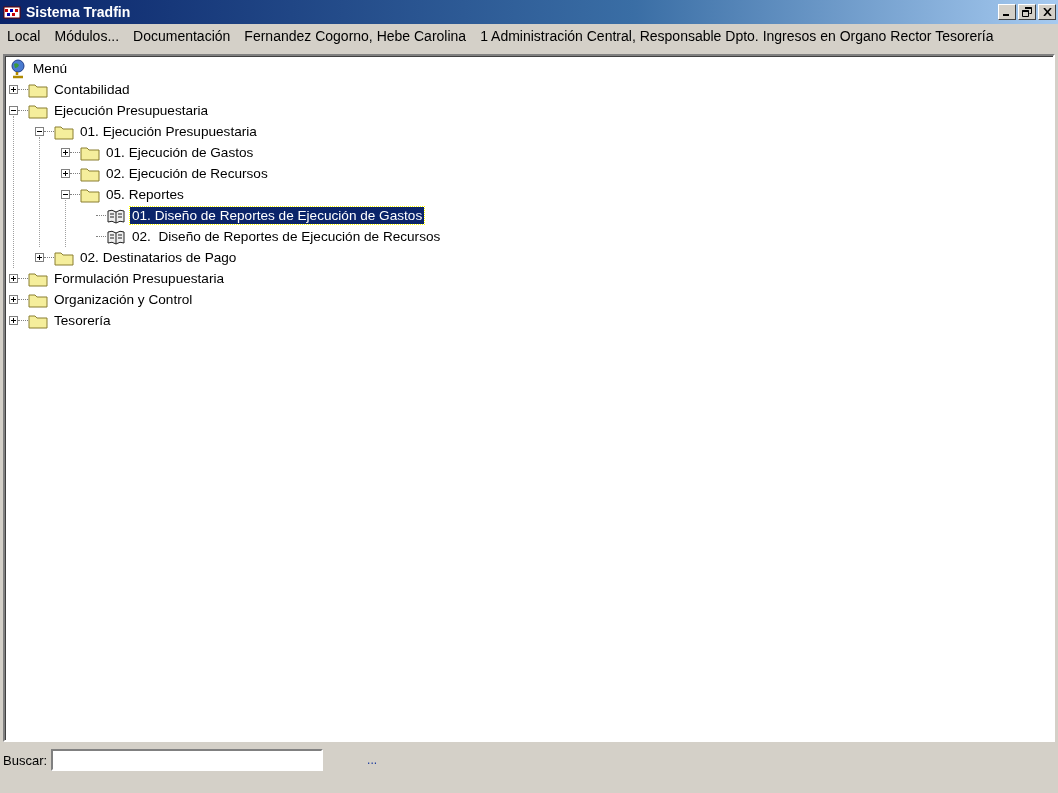 This screenshot has width=1058, height=793. I want to click on app-icon, so click(12, 12).